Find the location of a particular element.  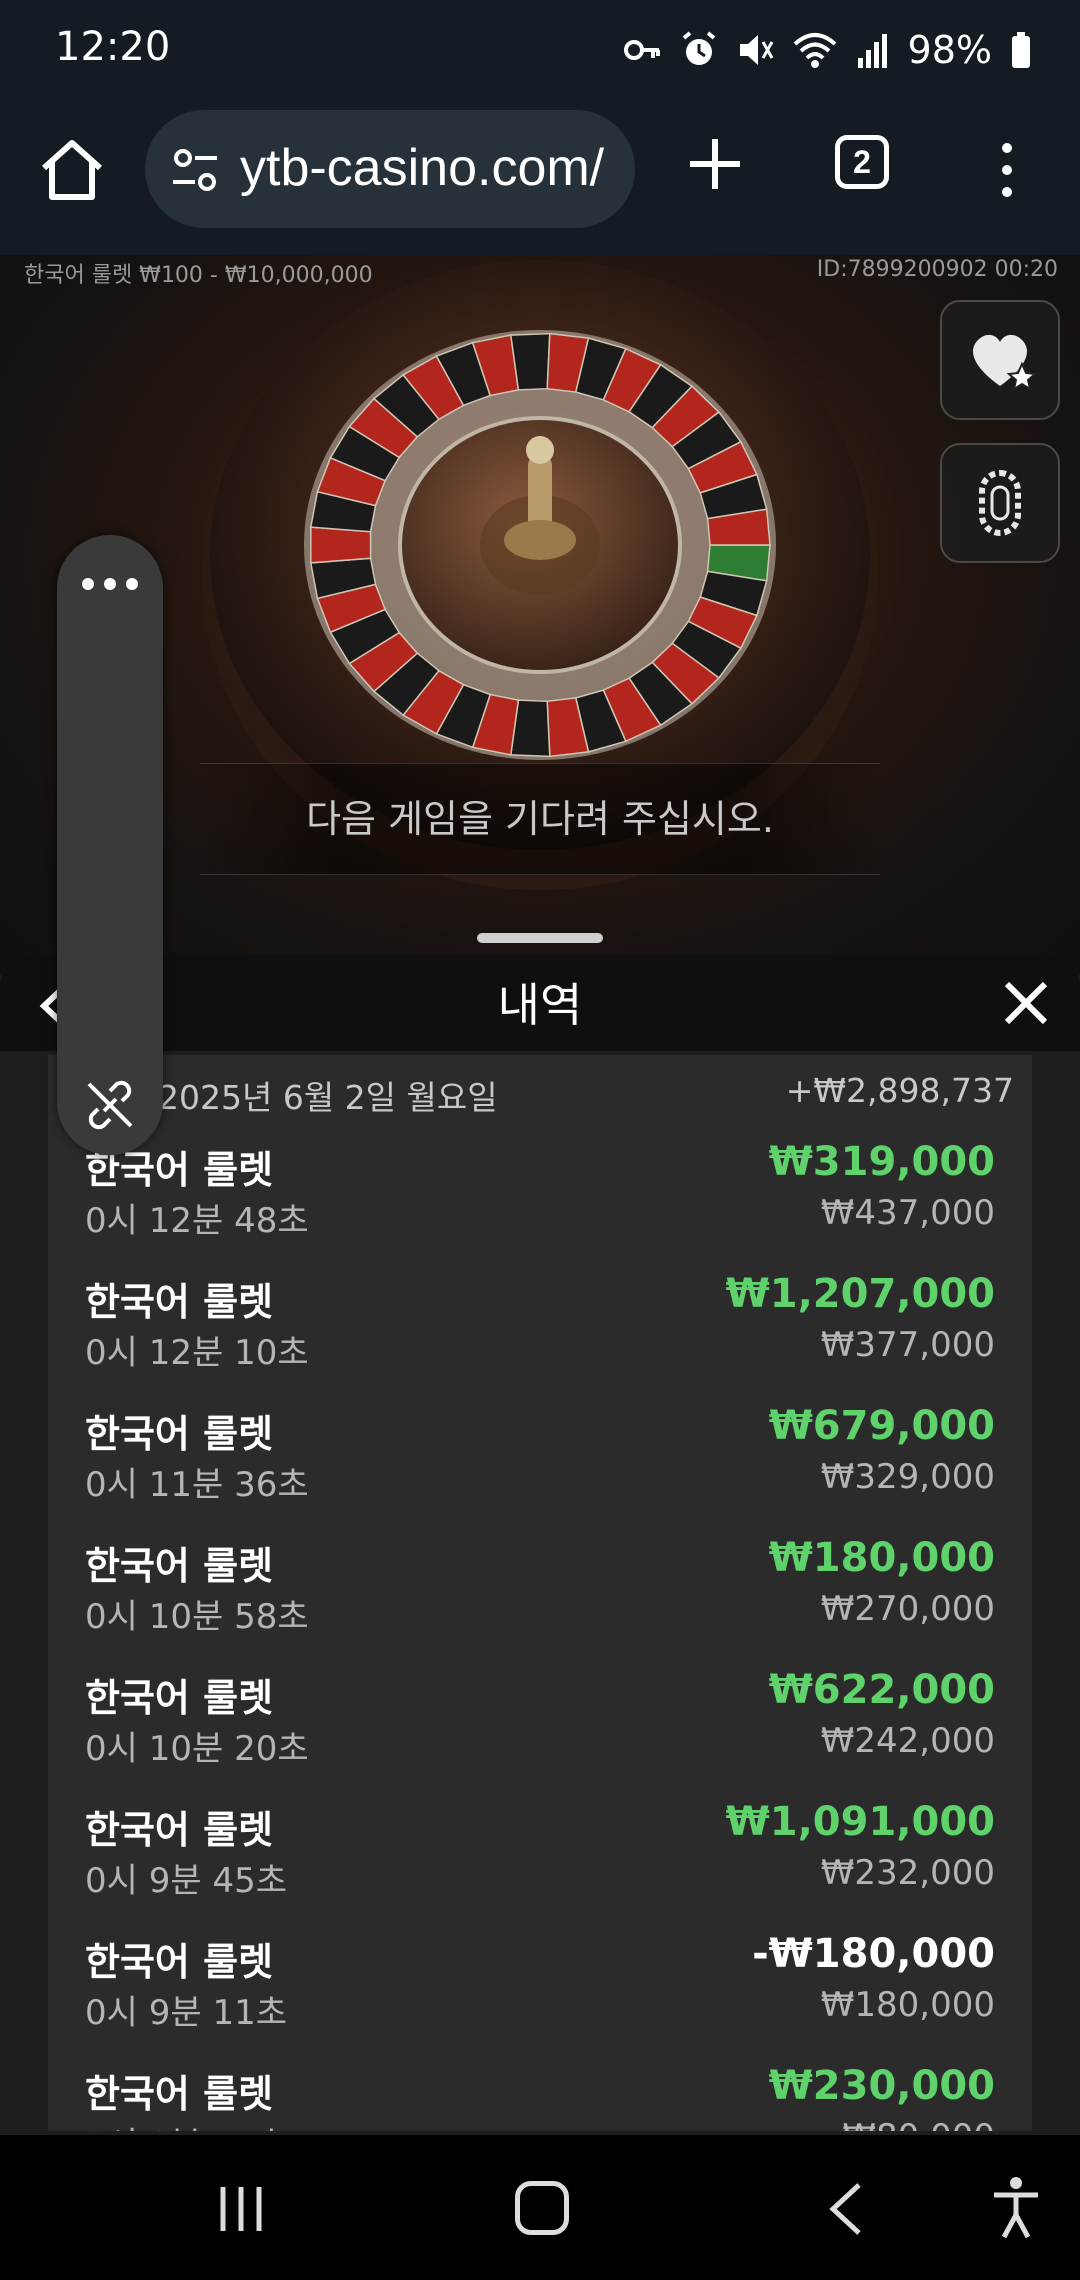

recents-icon is located at coordinates (241, 2209).